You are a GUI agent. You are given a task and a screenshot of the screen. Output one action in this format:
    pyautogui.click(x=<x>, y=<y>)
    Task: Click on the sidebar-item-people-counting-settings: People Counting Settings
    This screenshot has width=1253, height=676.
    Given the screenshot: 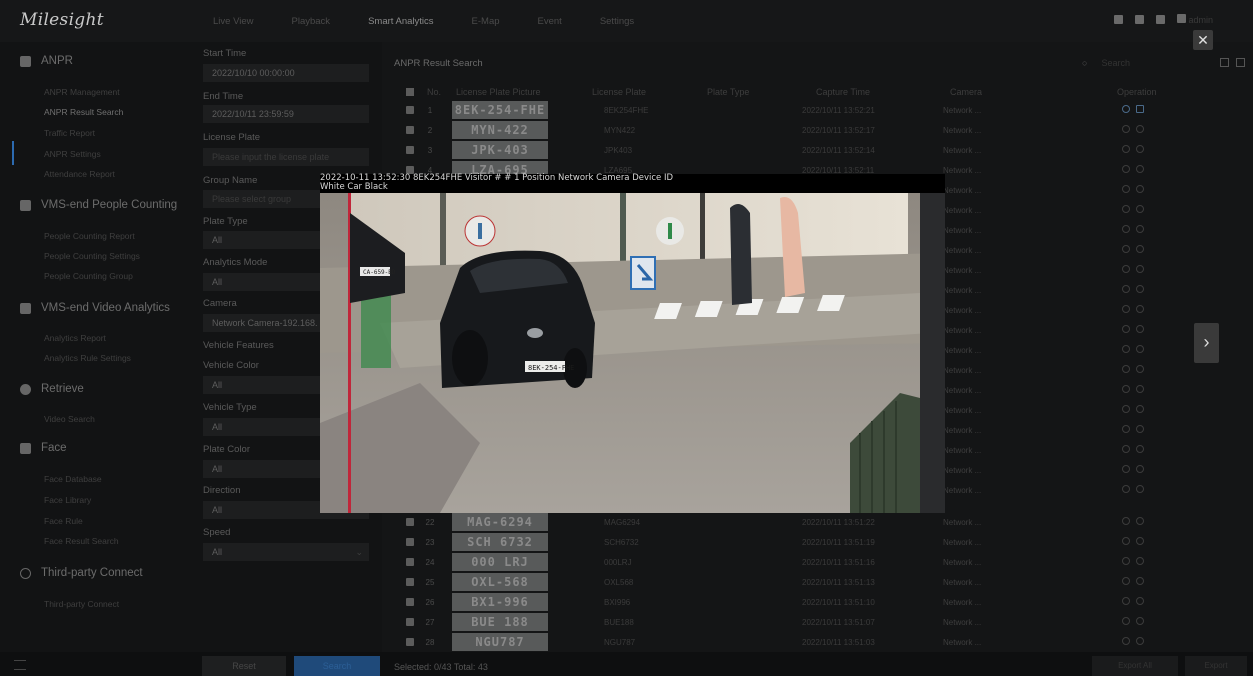 What is the action you would take?
    pyautogui.click(x=92, y=256)
    